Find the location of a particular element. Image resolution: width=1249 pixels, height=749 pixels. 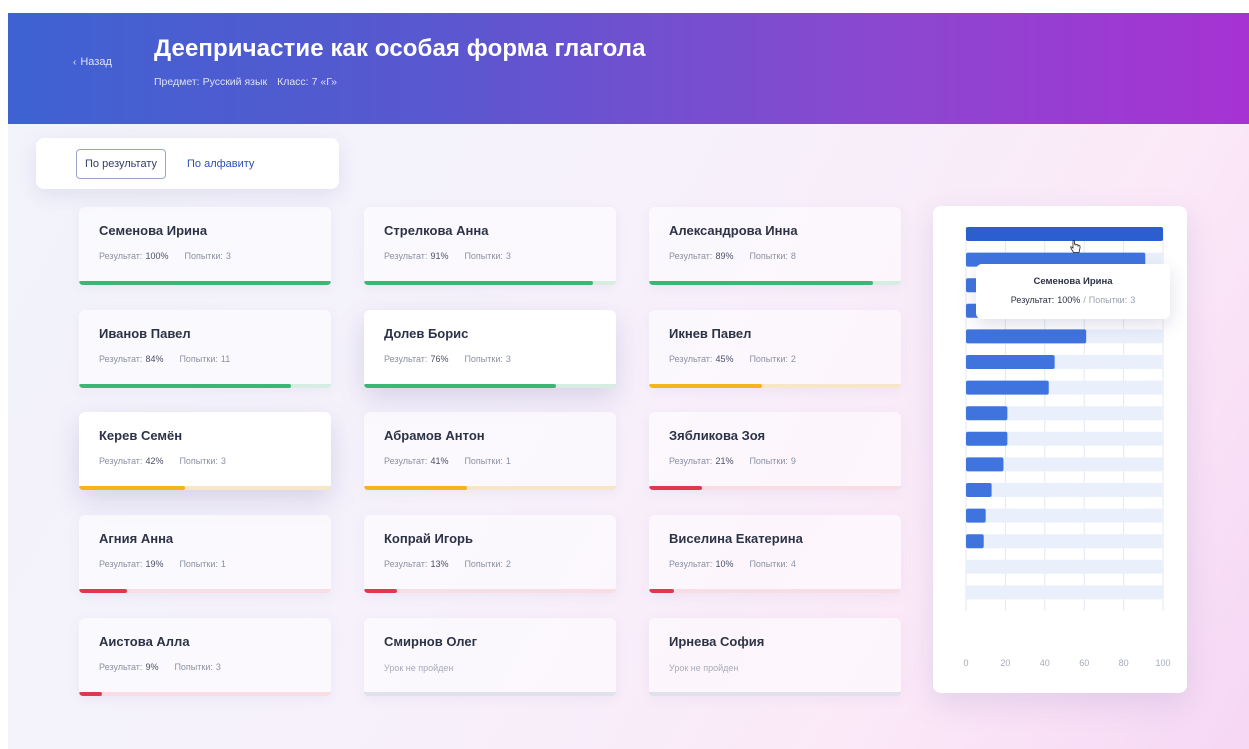

student-card: Стрелкова Анна Результат: 91% Попытки: 3 is located at coordinates (490, 246).